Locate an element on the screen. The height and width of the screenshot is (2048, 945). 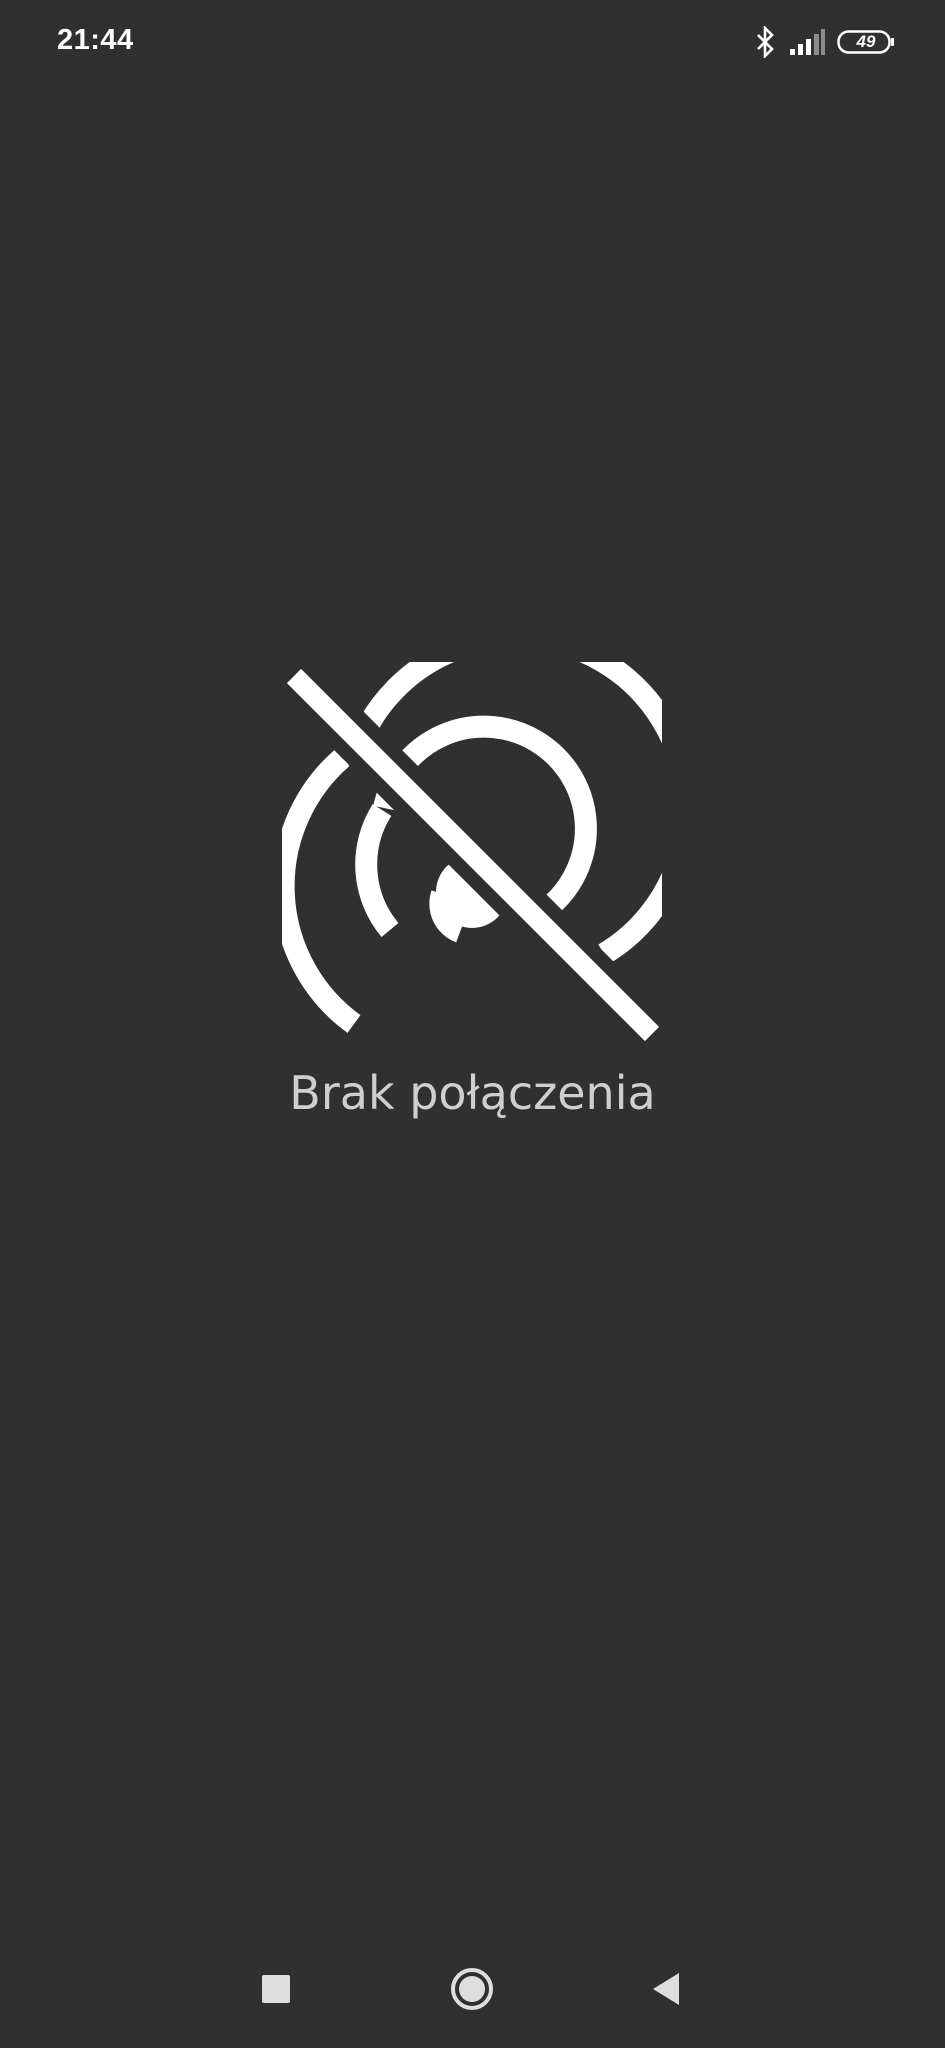
square-icon is located at coordinates (276, 1991).